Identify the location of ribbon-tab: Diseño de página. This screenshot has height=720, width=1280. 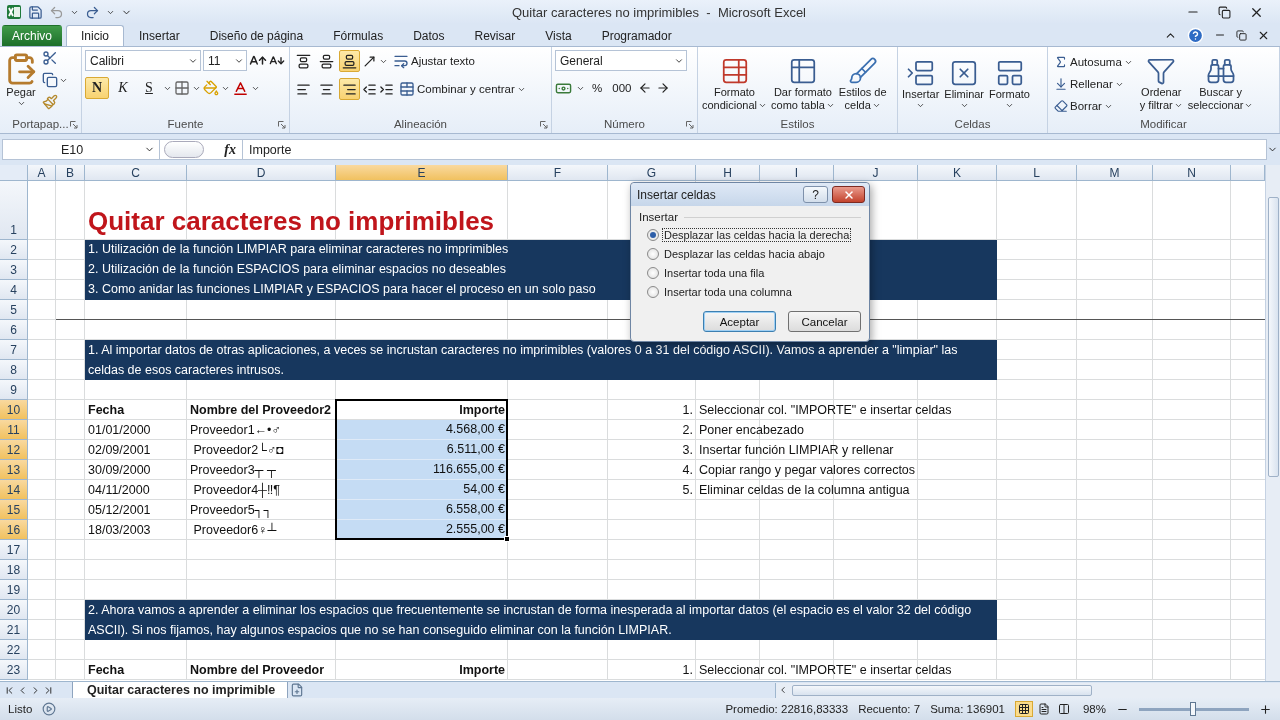
(256, 35).